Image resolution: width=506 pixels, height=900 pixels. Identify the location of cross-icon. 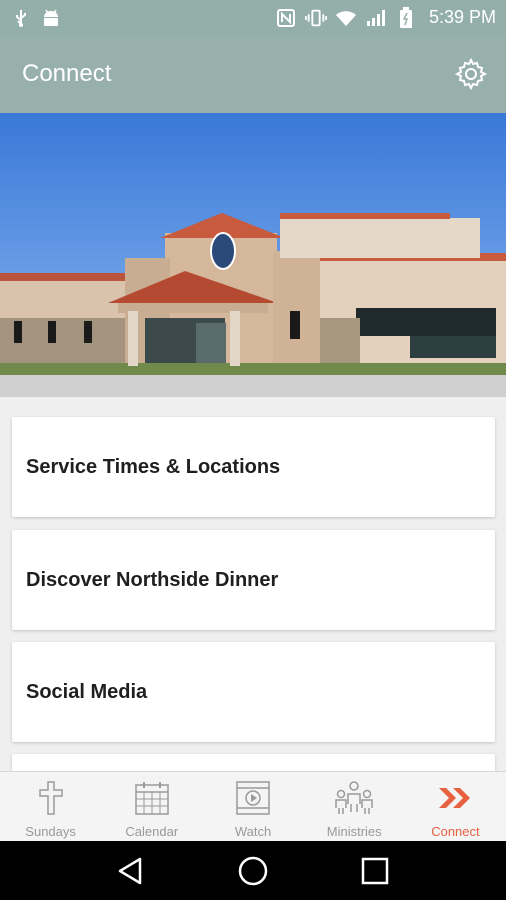
(51, 798).